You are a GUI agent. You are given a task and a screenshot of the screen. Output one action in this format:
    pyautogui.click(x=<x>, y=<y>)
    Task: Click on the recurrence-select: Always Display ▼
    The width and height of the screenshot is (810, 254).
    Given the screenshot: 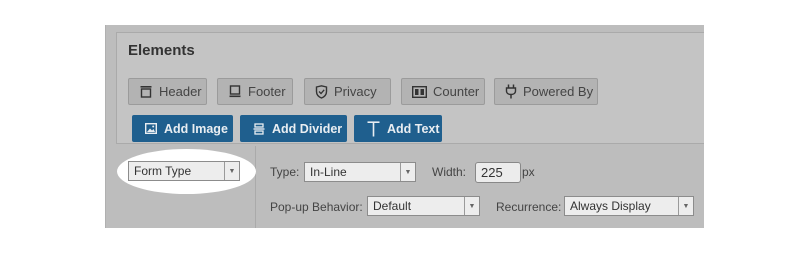 What is the action you would take?
    pyautogui.click(x=629, y=206)
    